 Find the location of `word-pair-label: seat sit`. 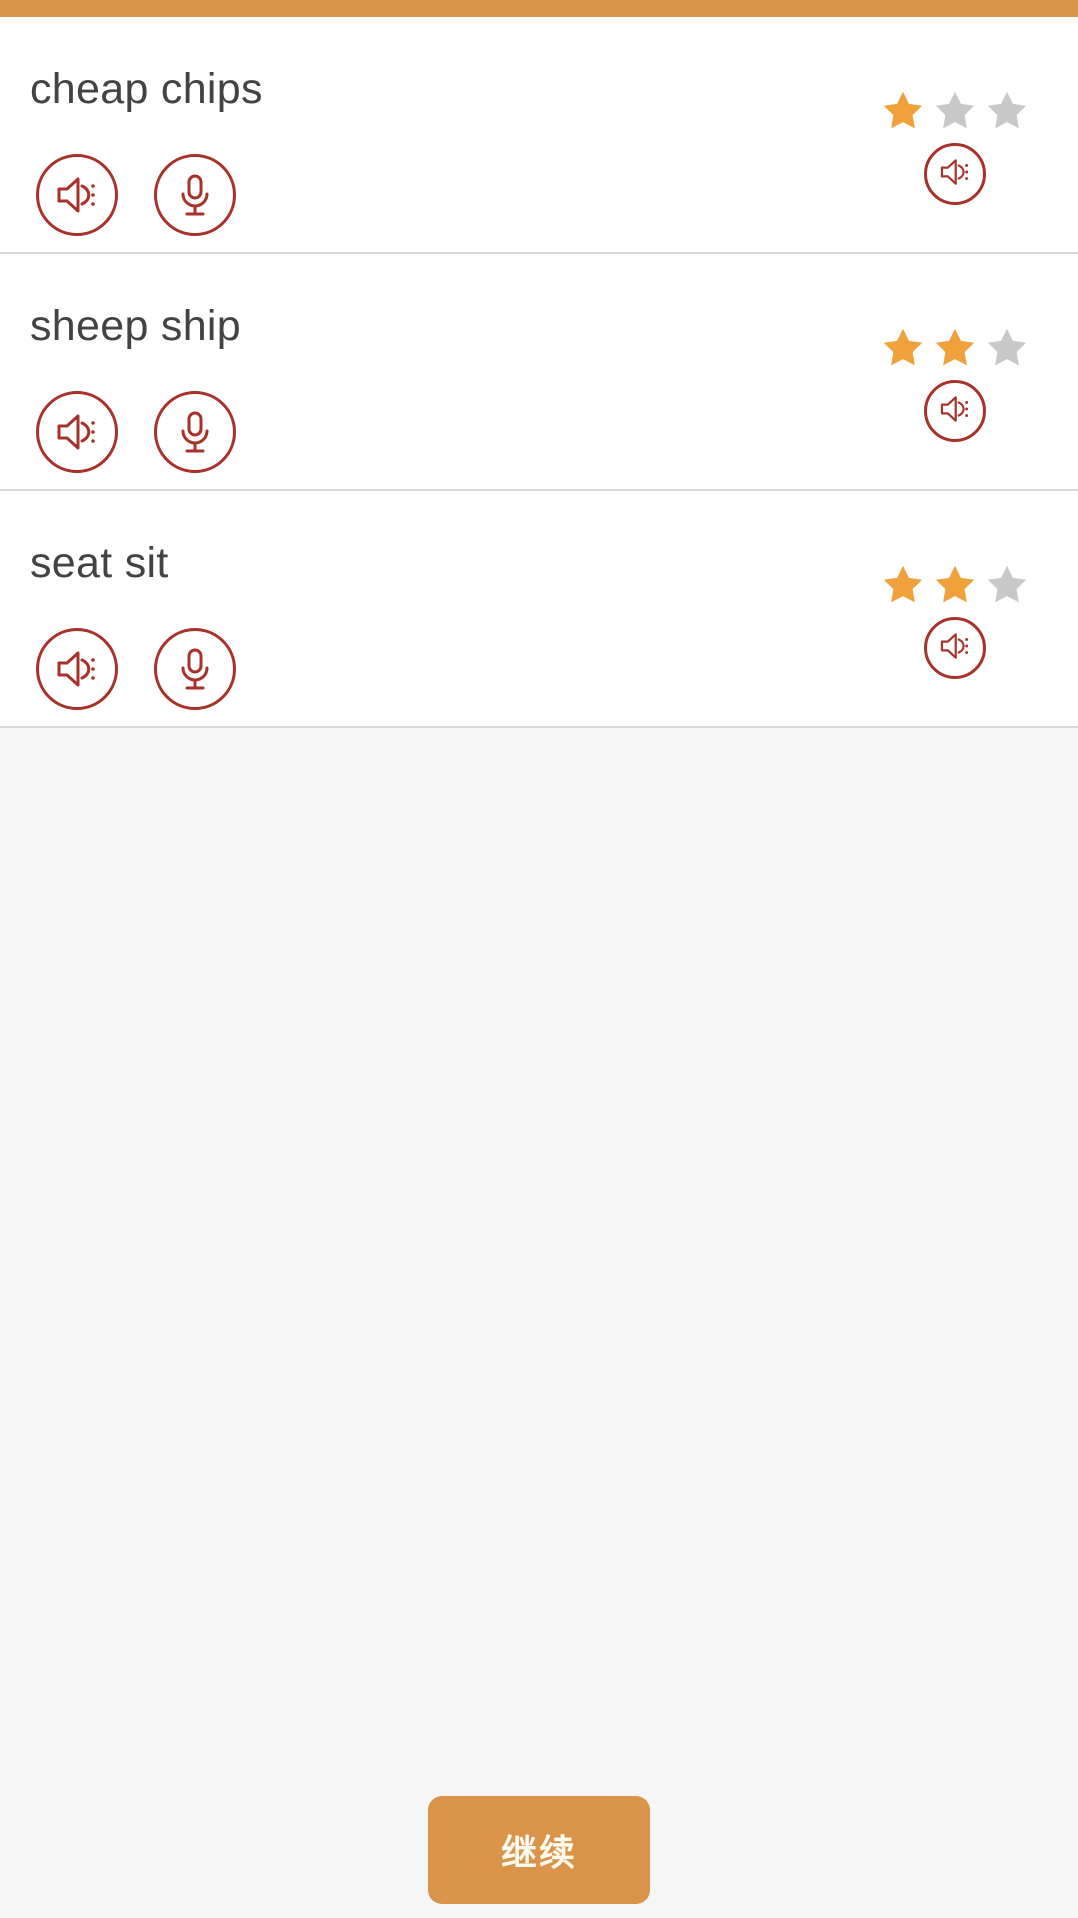

word-pair-label: seat sit is located at coordinates (99, 563).